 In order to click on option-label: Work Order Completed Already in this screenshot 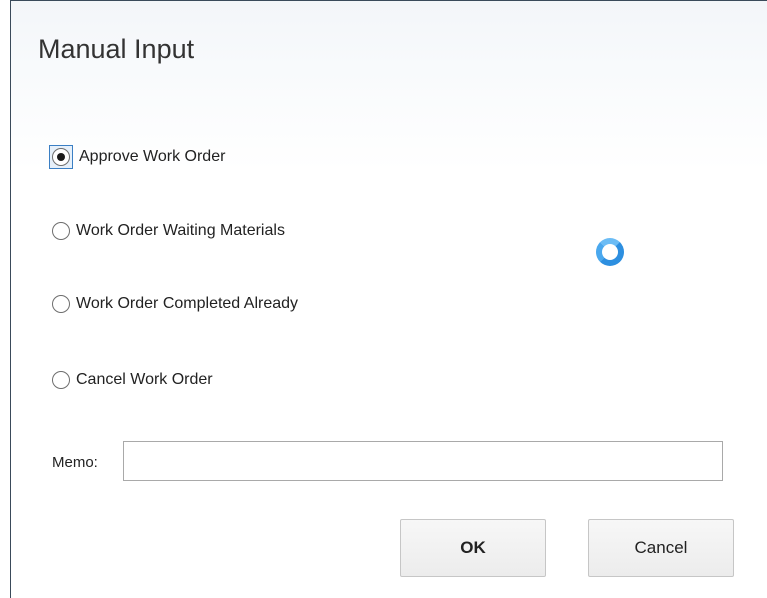, I will do `click(187, 303)`.